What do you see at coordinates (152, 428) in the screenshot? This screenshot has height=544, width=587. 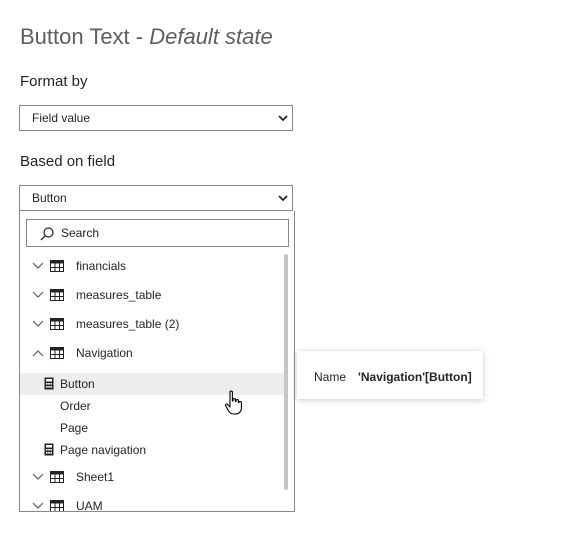 I see `field-item-page: Page` at bounding box center [152, 428].